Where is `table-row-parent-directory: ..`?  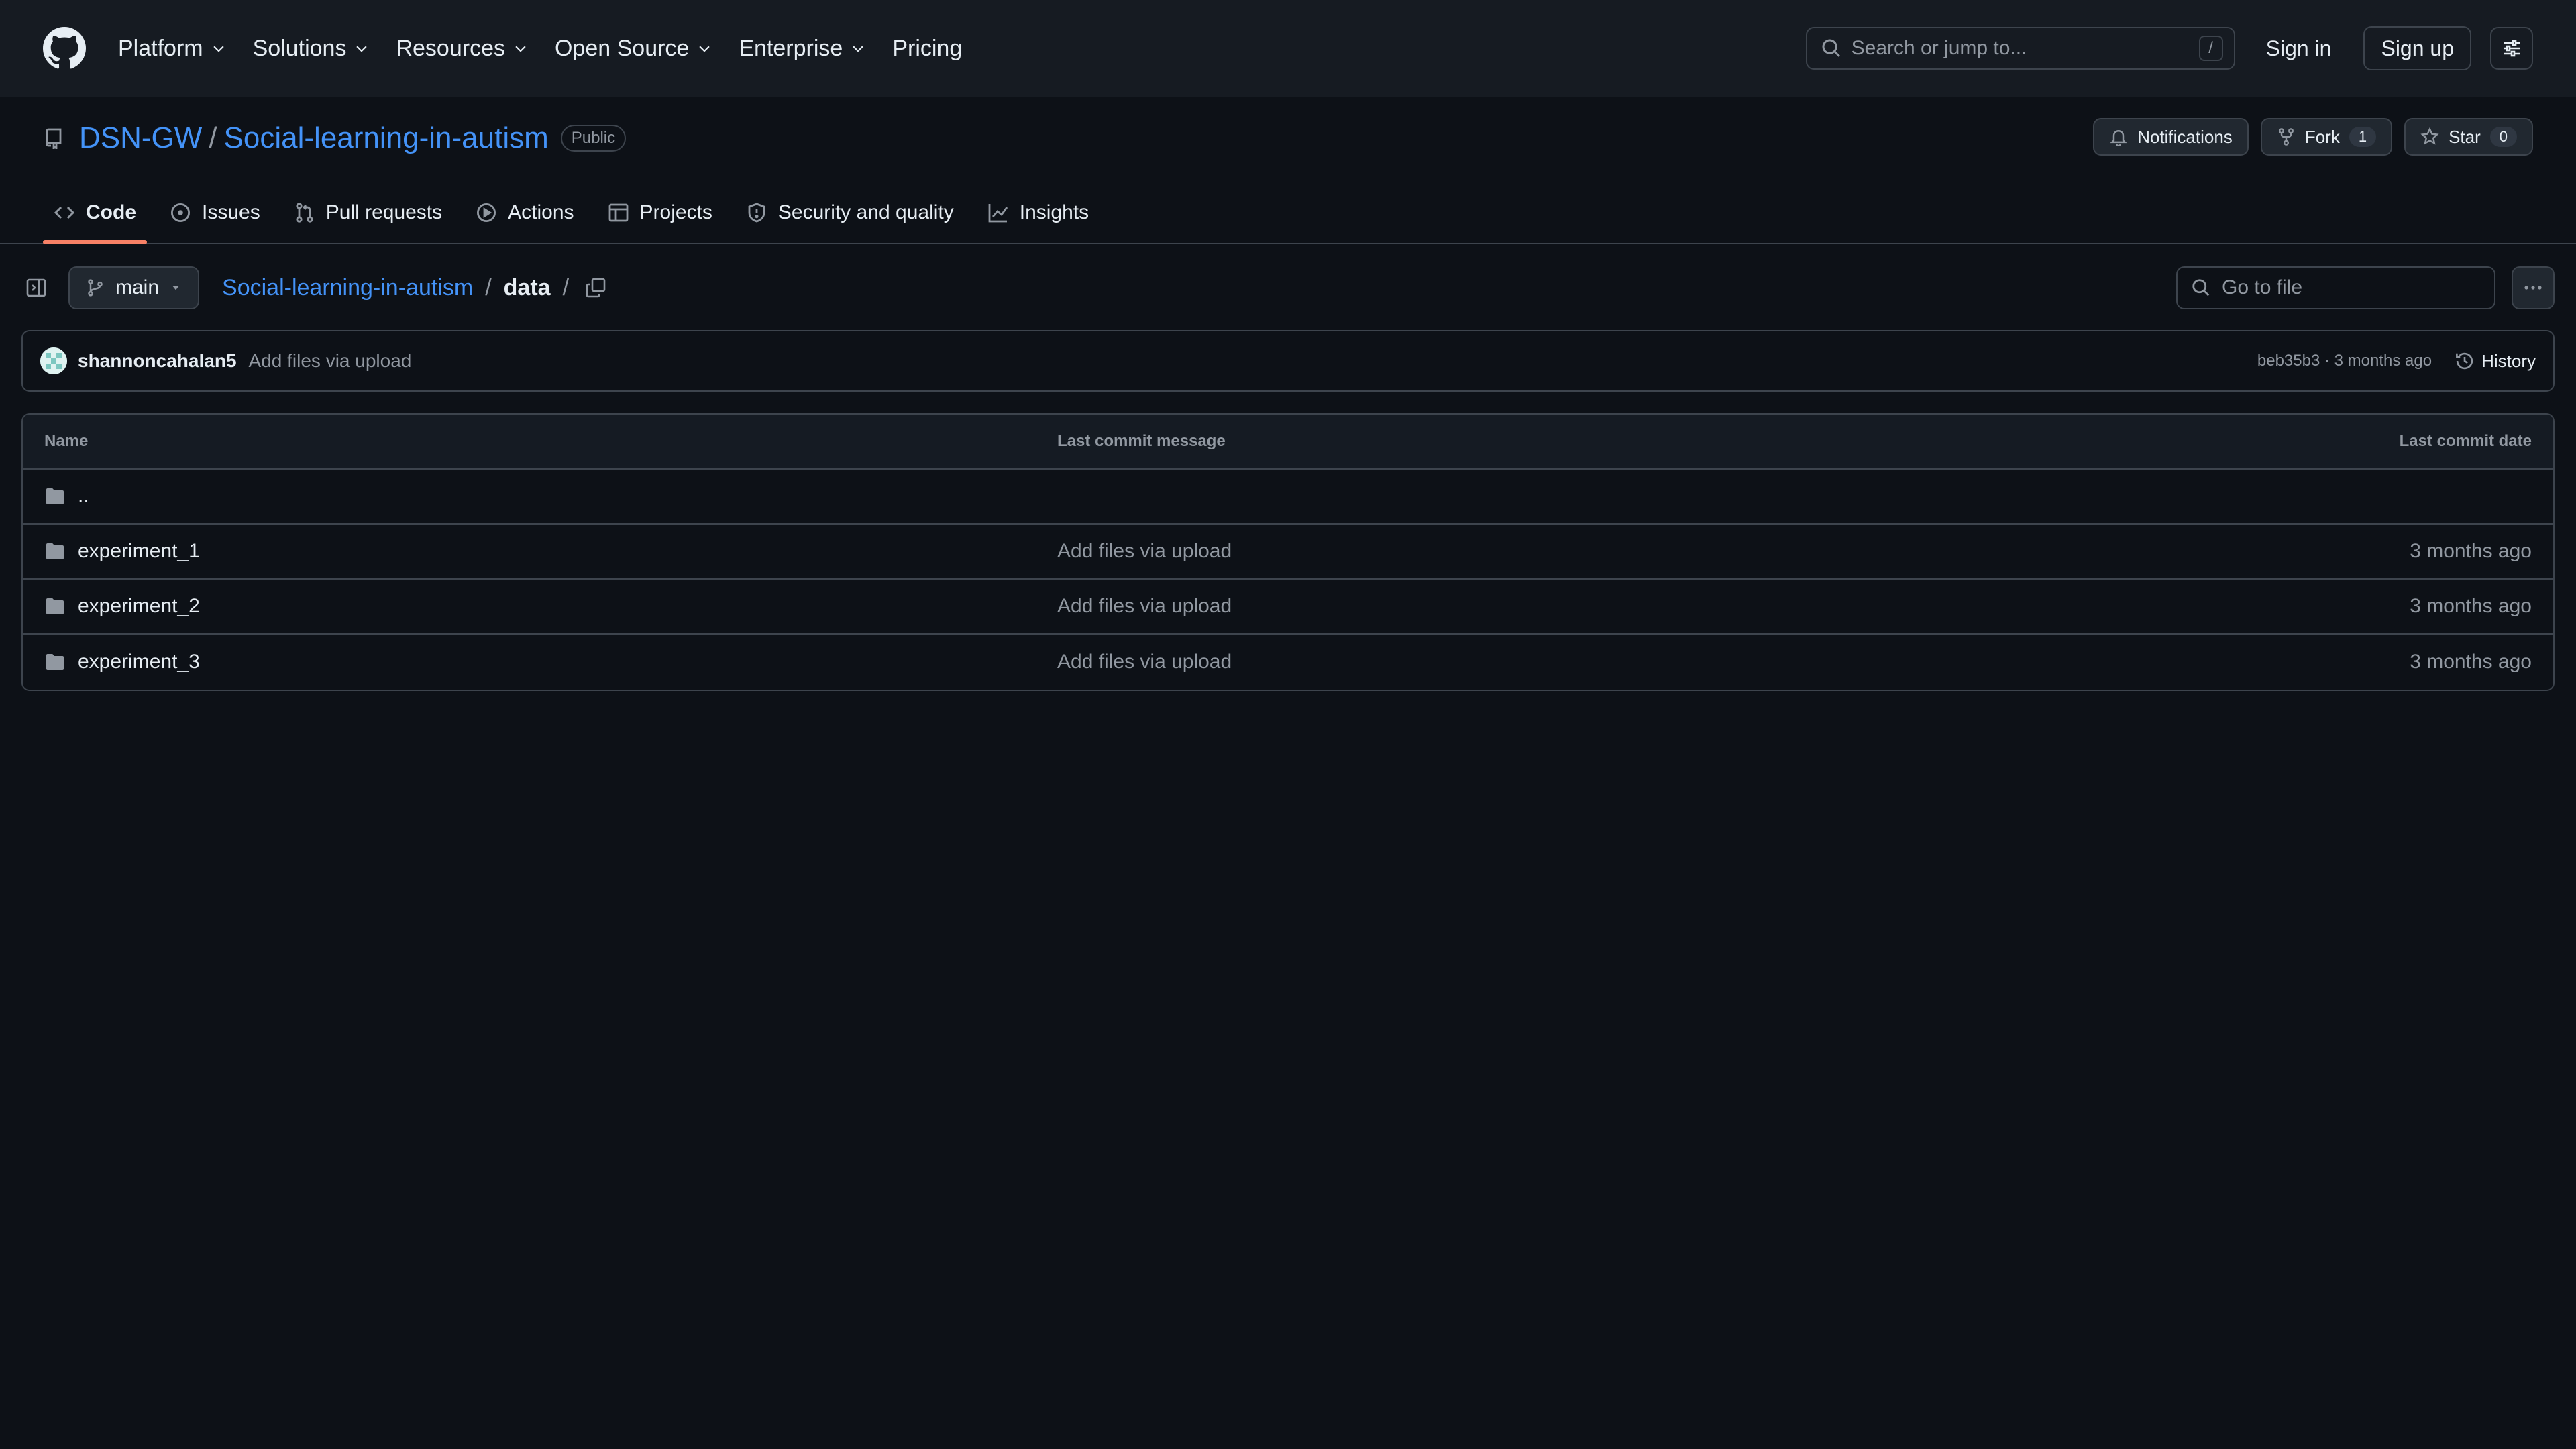
table-row-parent-directory: .. is located at coordinates (1288, 497).